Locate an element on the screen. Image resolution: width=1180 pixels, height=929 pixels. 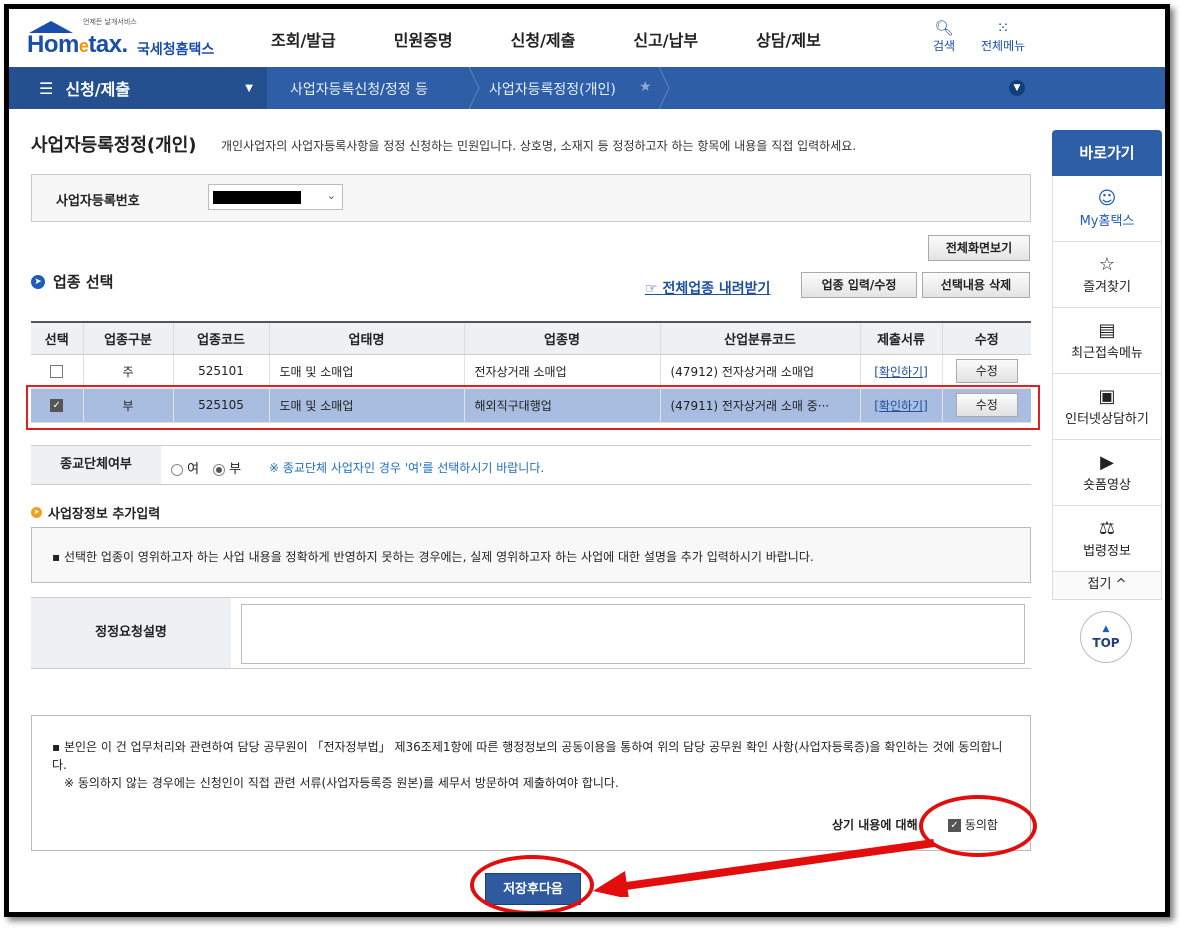
row-checkbox is located at coordinates (57, 371).